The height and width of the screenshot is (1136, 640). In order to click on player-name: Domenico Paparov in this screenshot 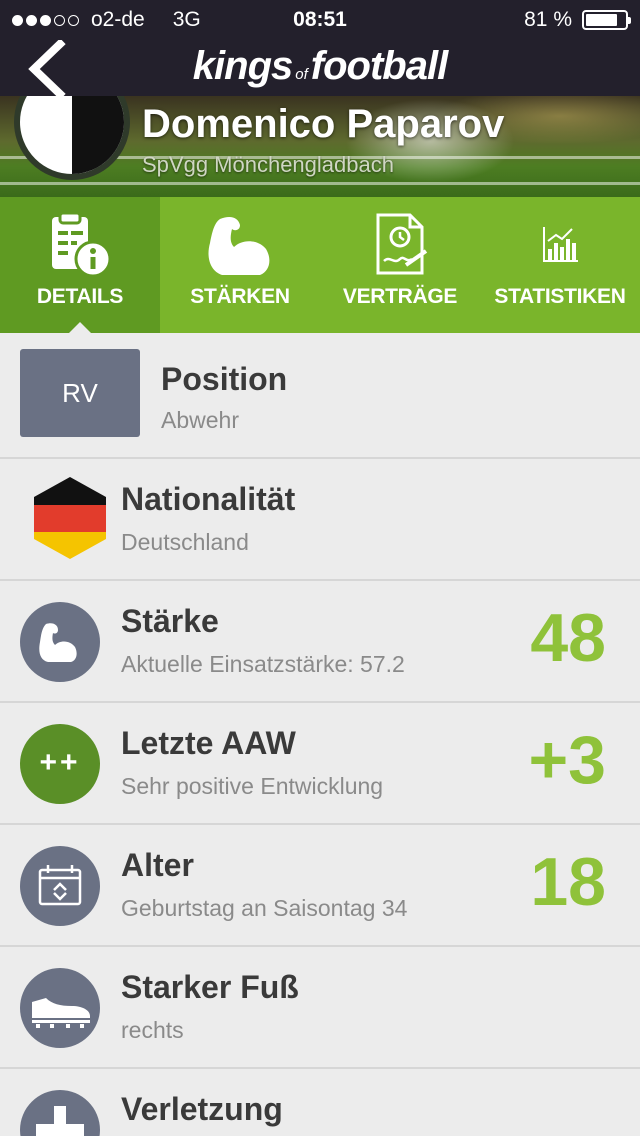, I will do `click(323, 124)`.